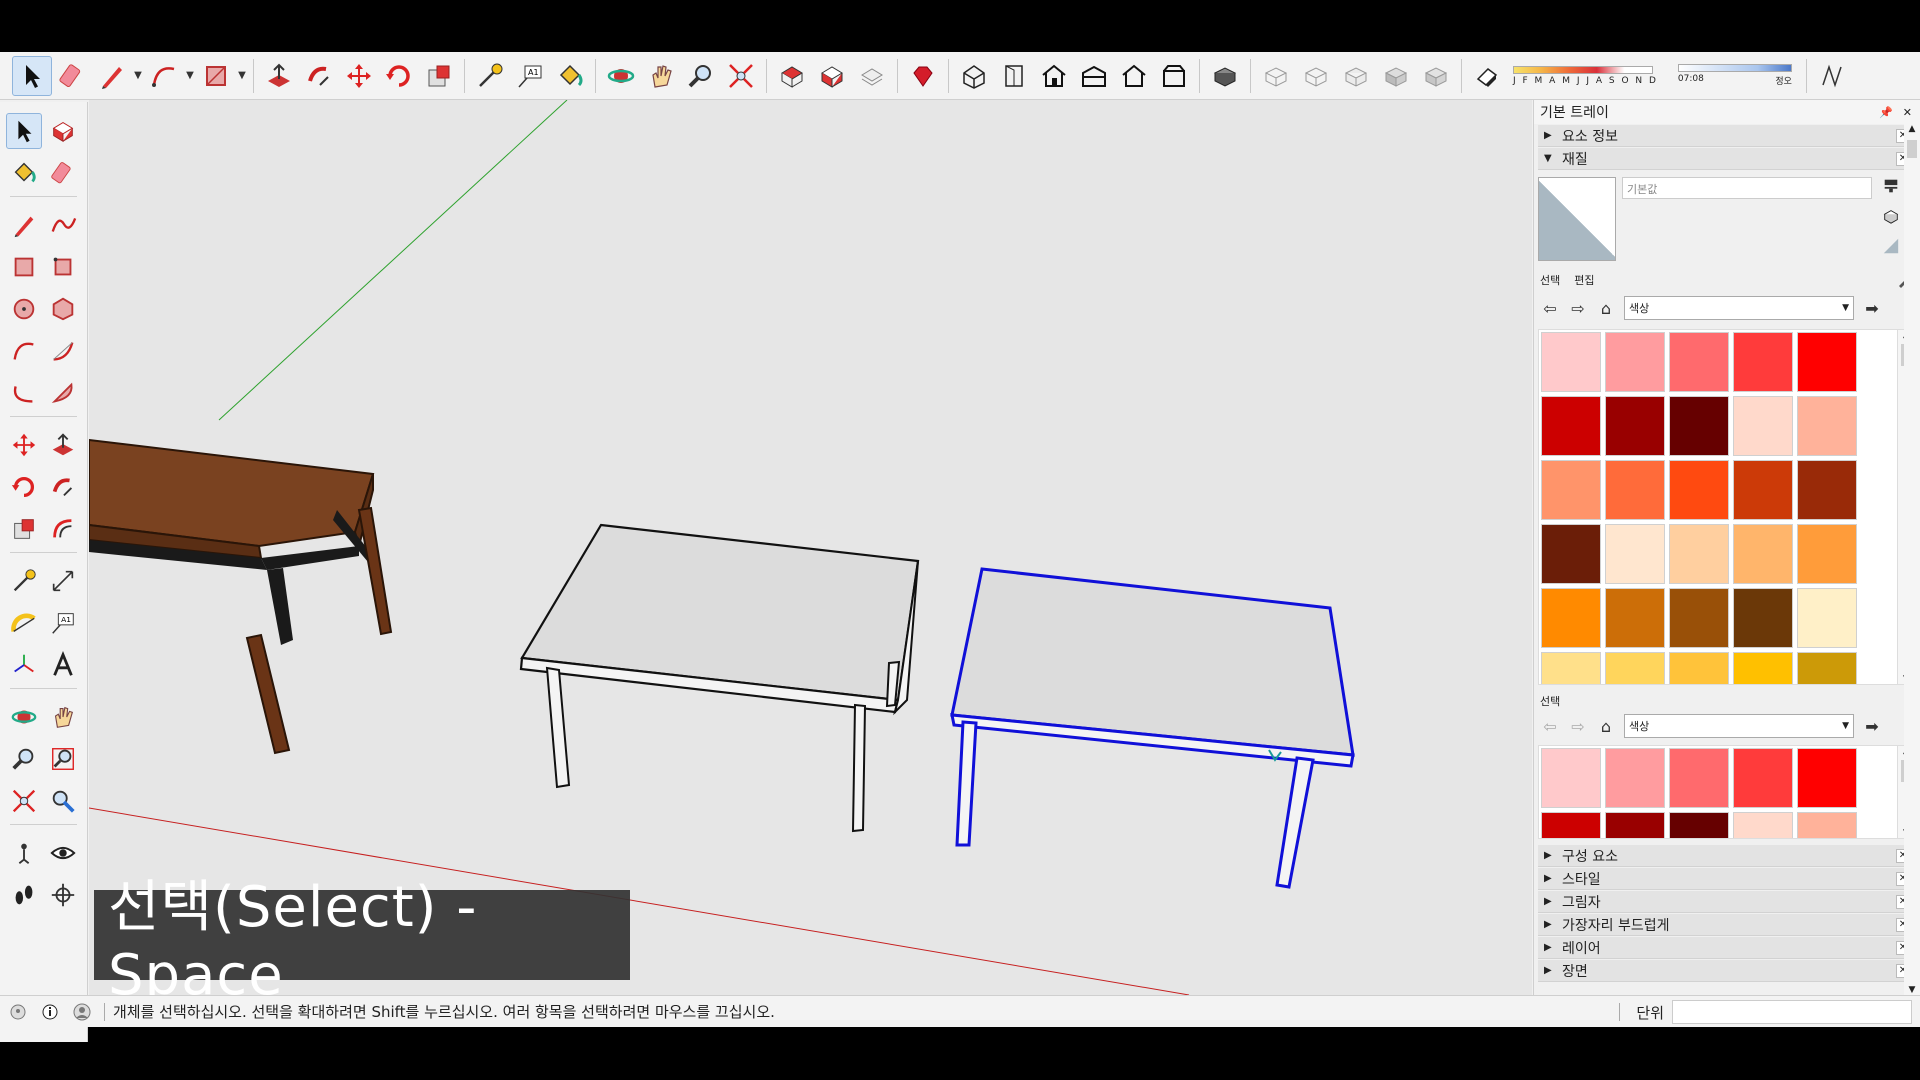 This screenshot has width=1920, height=1080. Describe the element at coordinates (63, 487) in the screenshot. I see `follow-me-icon` at that location.